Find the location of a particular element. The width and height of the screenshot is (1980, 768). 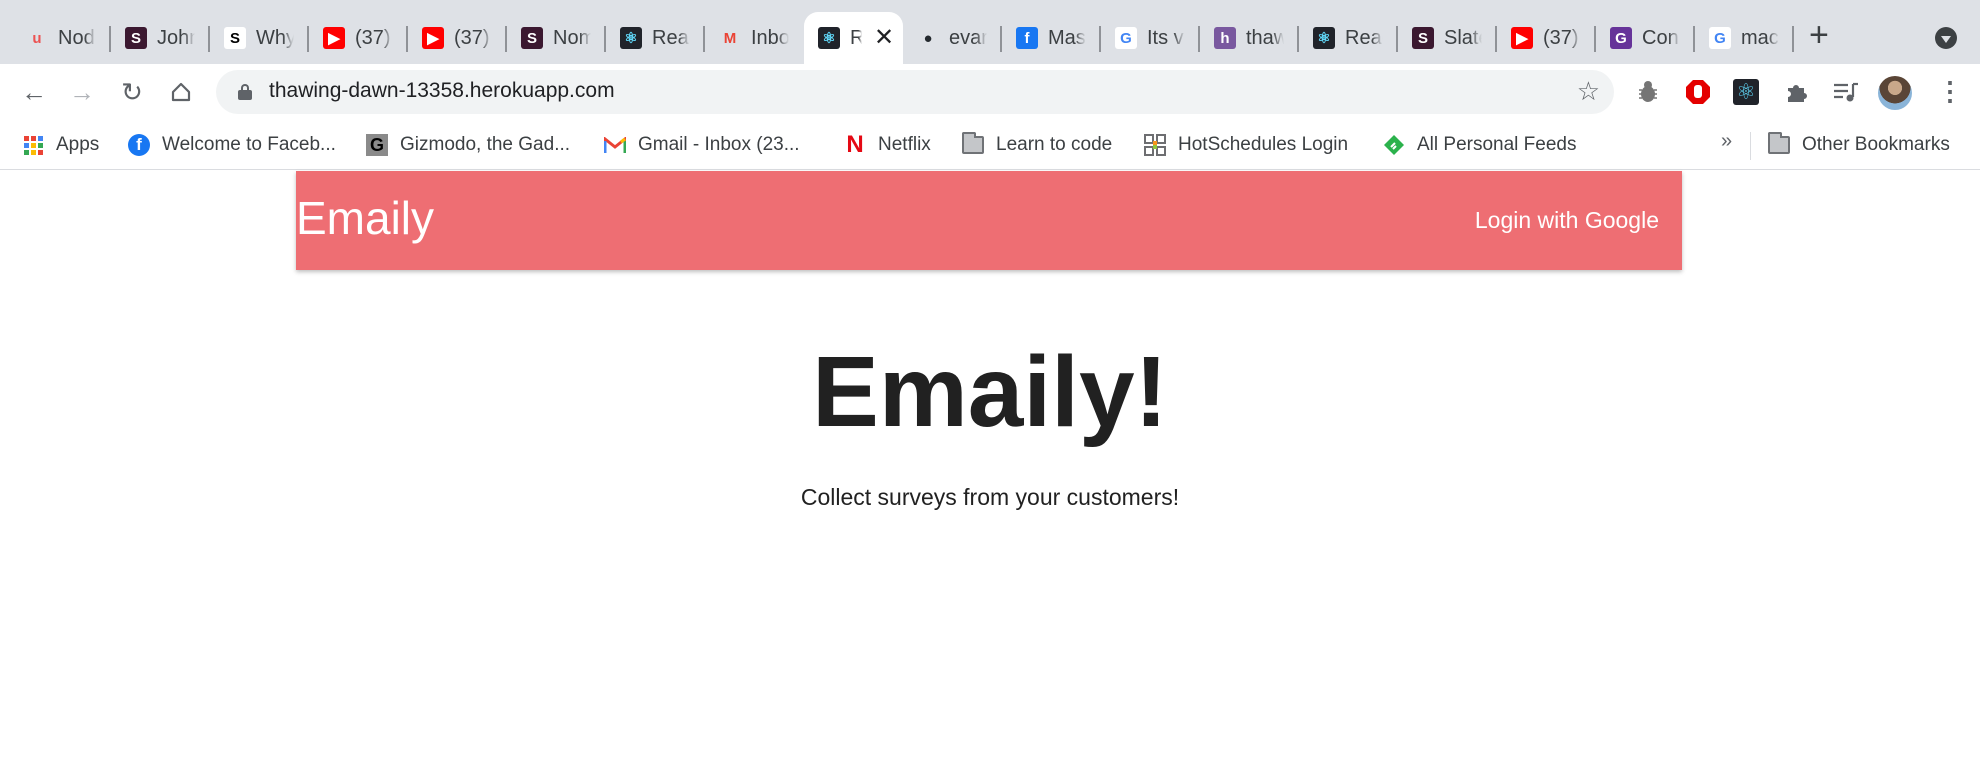

github-icon: ● is located at coordinates (928, 38).